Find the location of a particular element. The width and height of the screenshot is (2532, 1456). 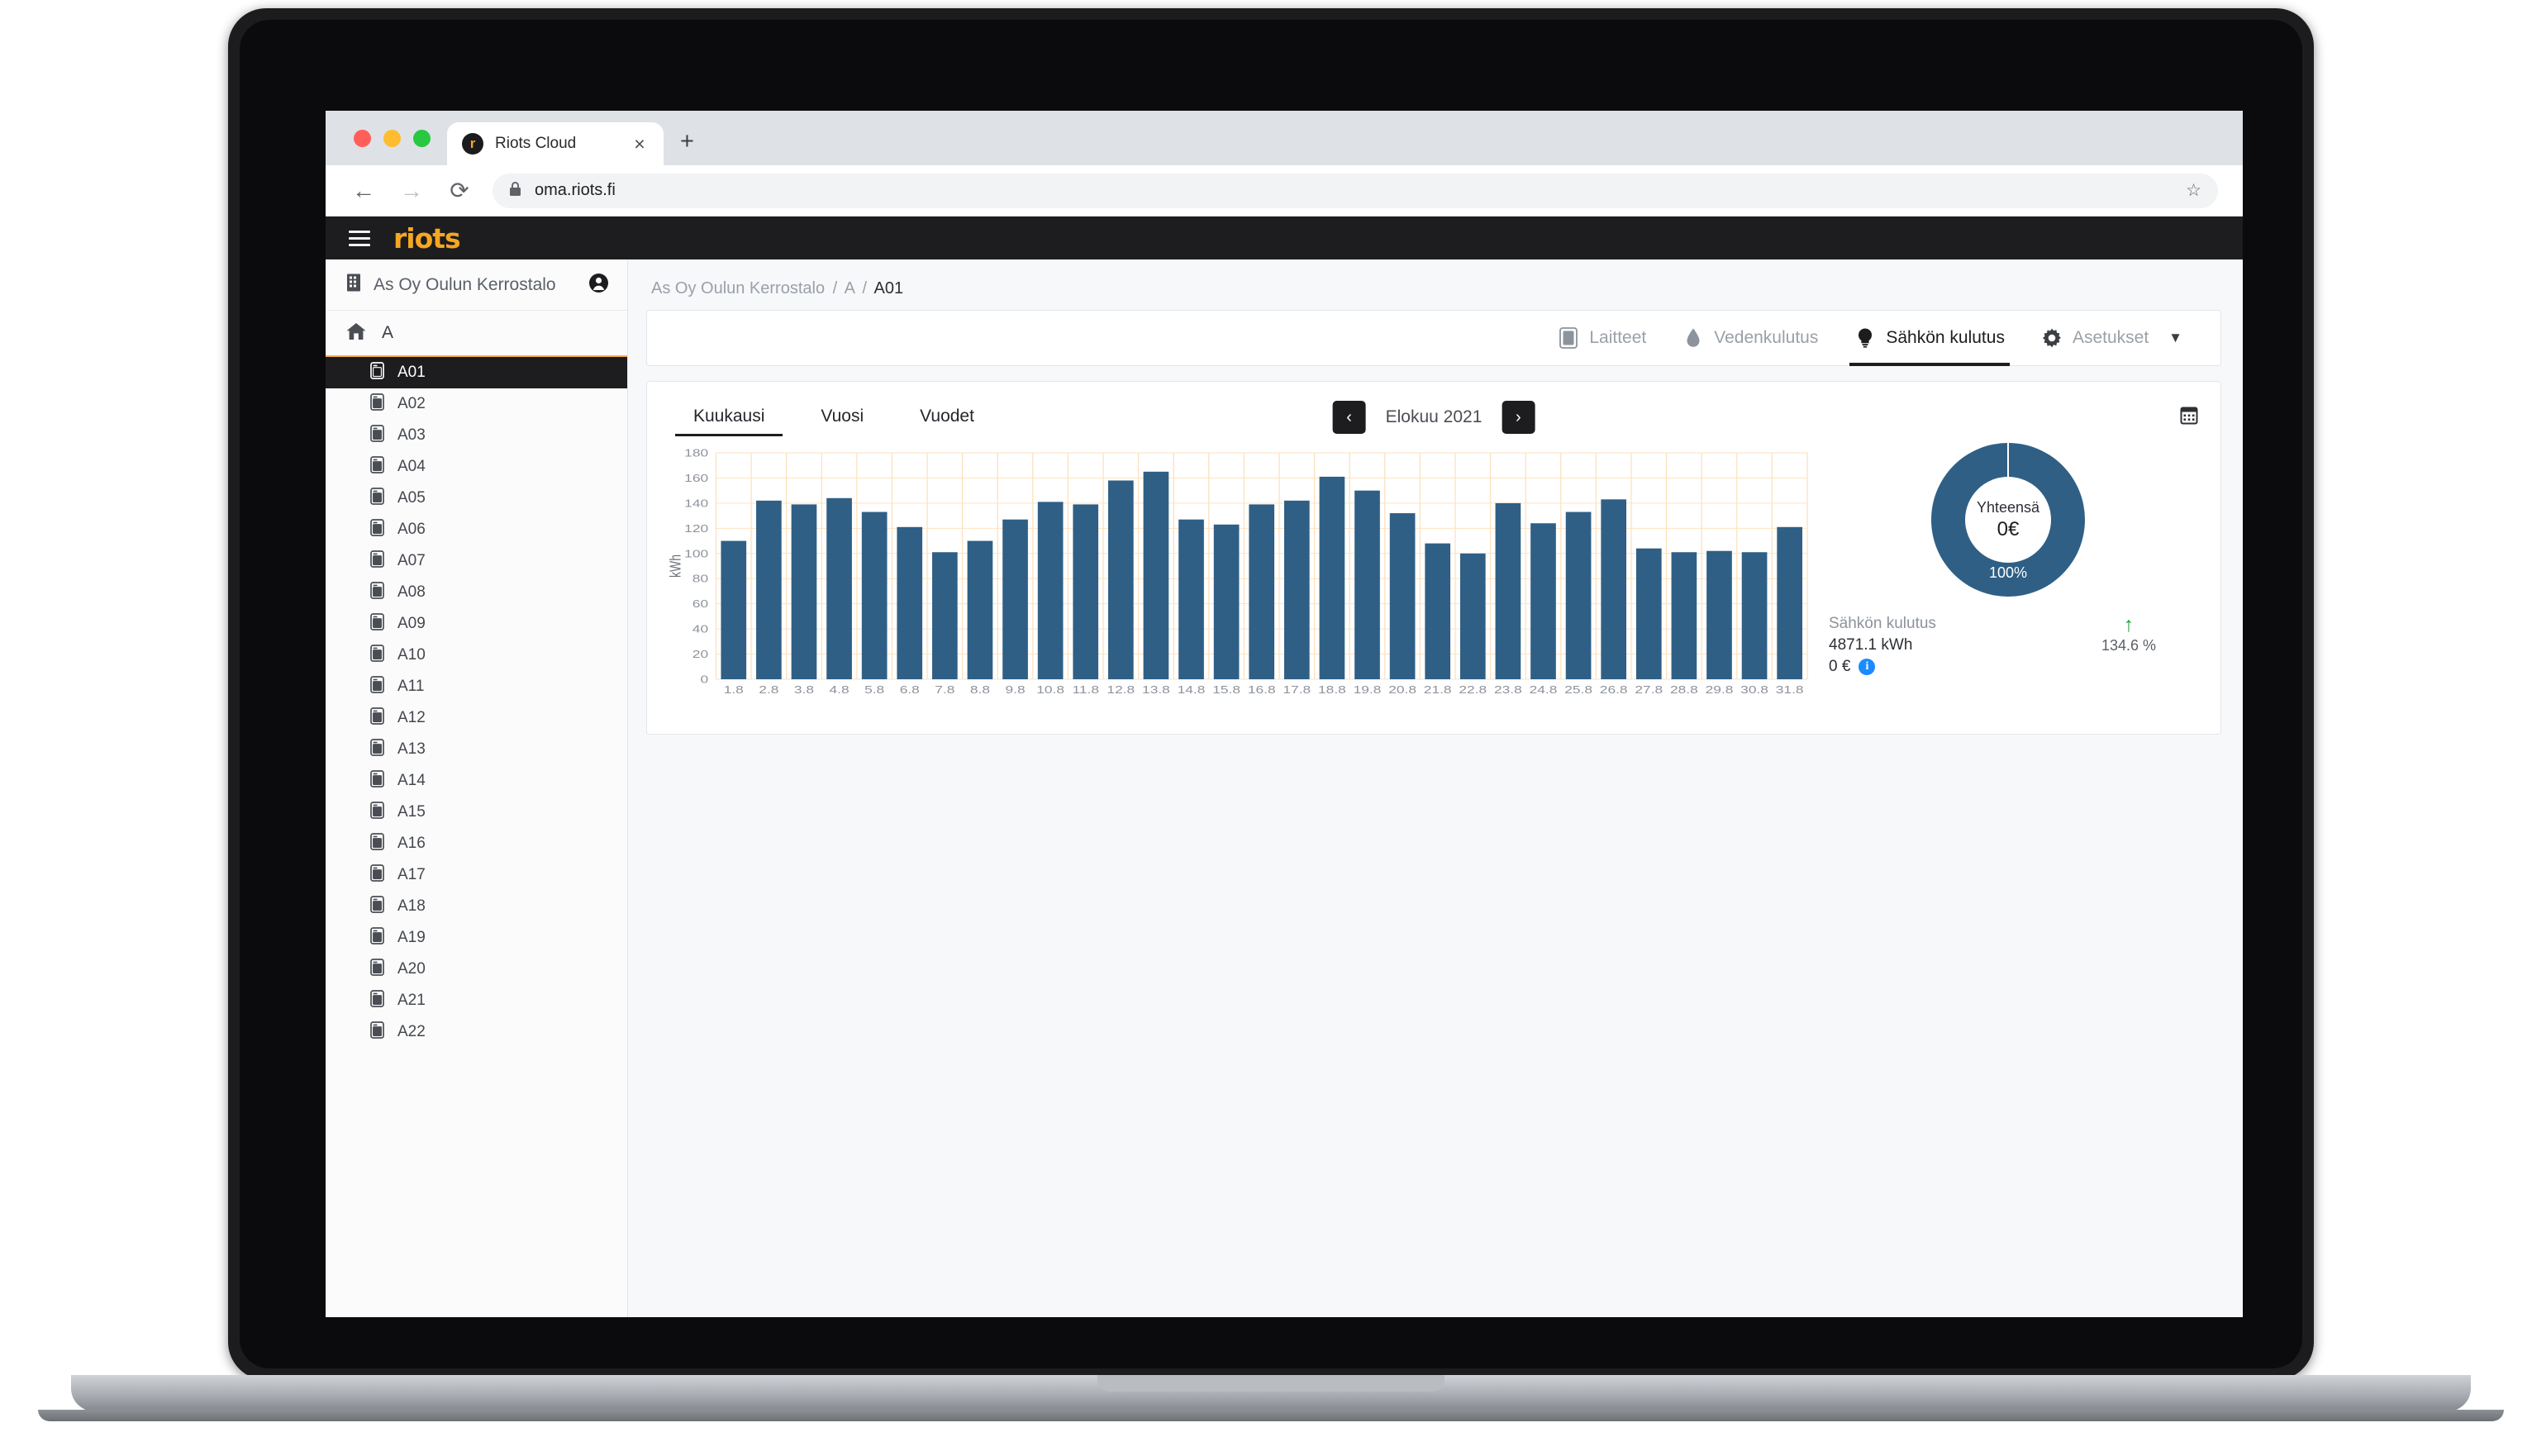

sidebar-item-a18: A18 is located at coordinates (476, 906).